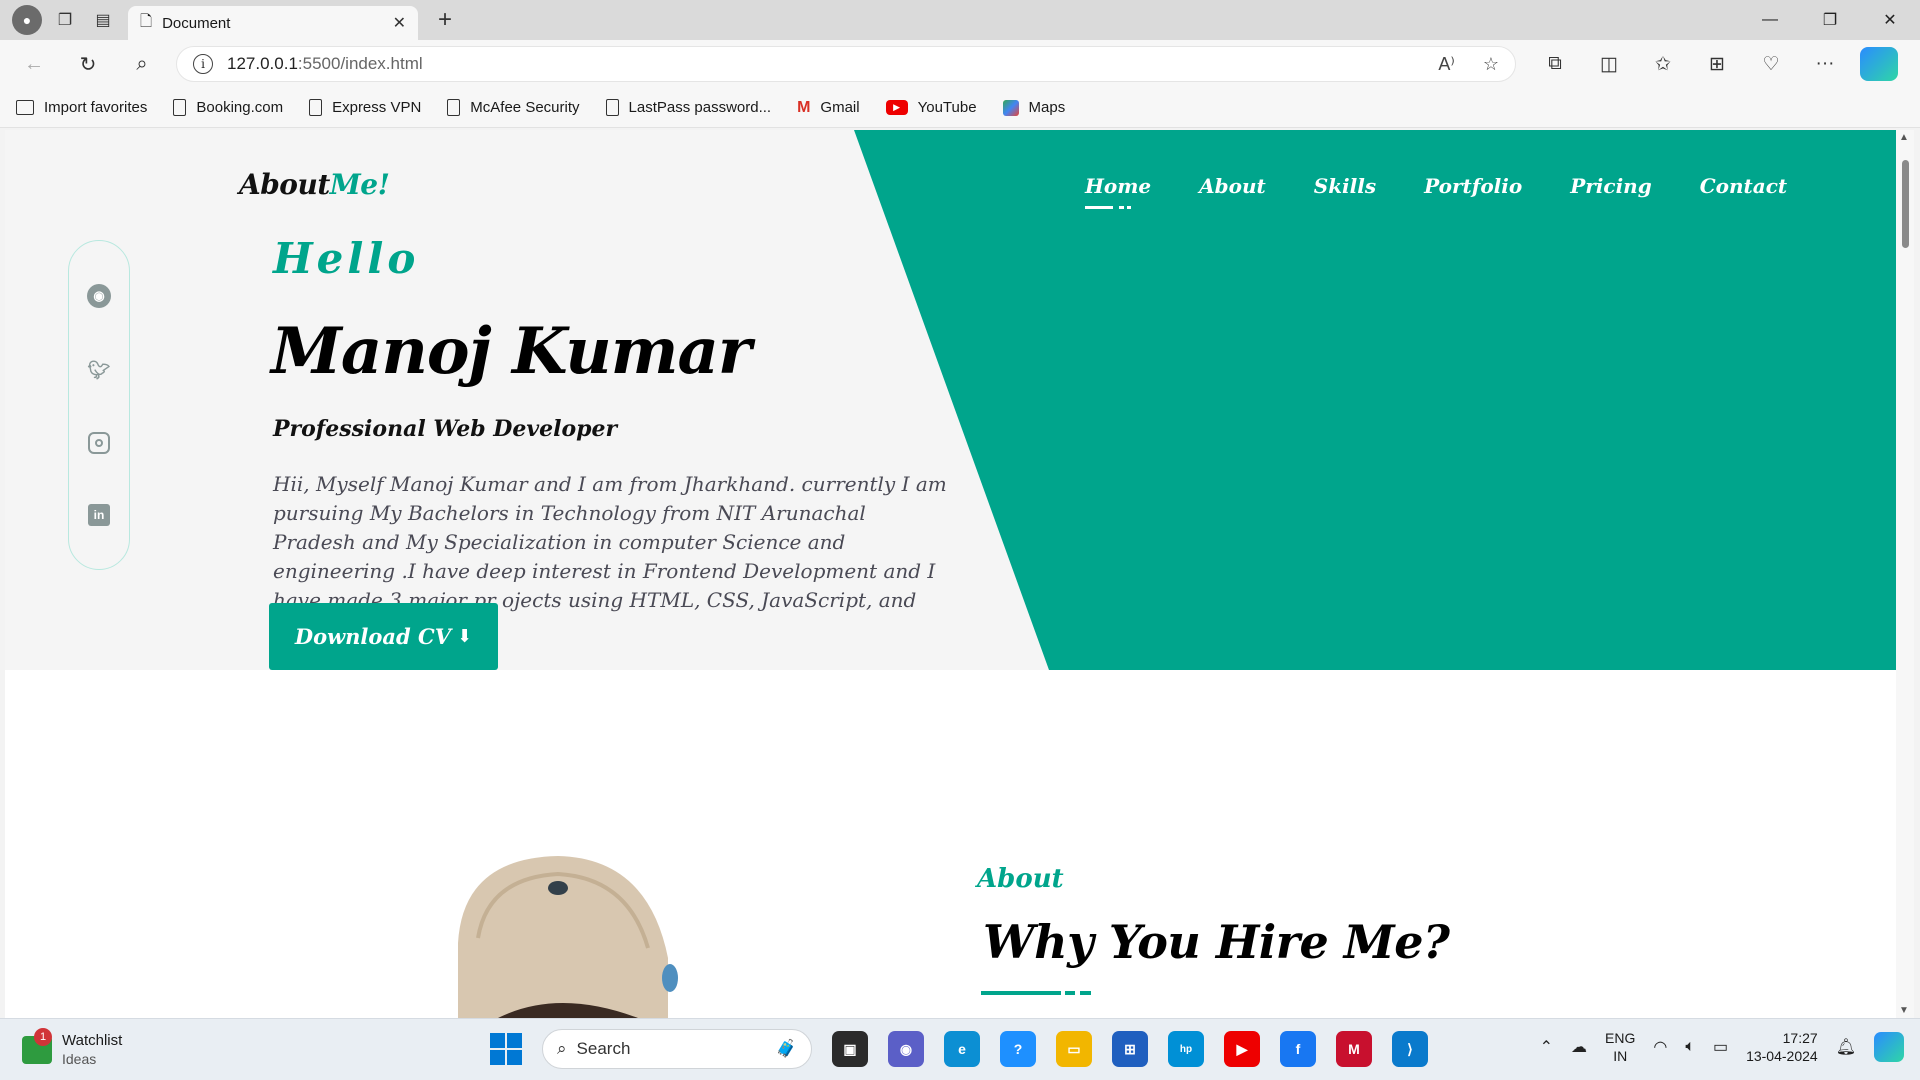 This screenshot has height=1080, width=1920. I want to click on new-tab-button: +, so click(445, 20).